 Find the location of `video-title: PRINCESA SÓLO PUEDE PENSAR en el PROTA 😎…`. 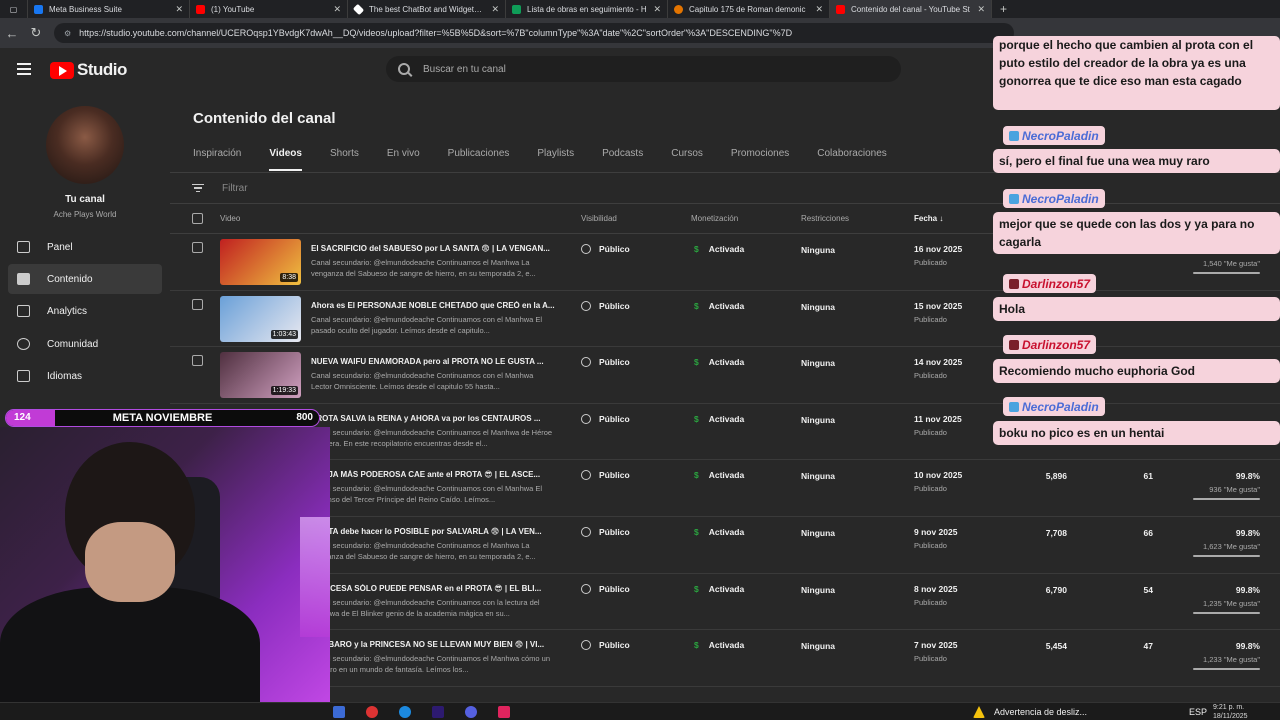

video-title: PRINCESA SÓLO PUEDE PENSAR en el PROTA 😎… is located at coordinates (433, 588).